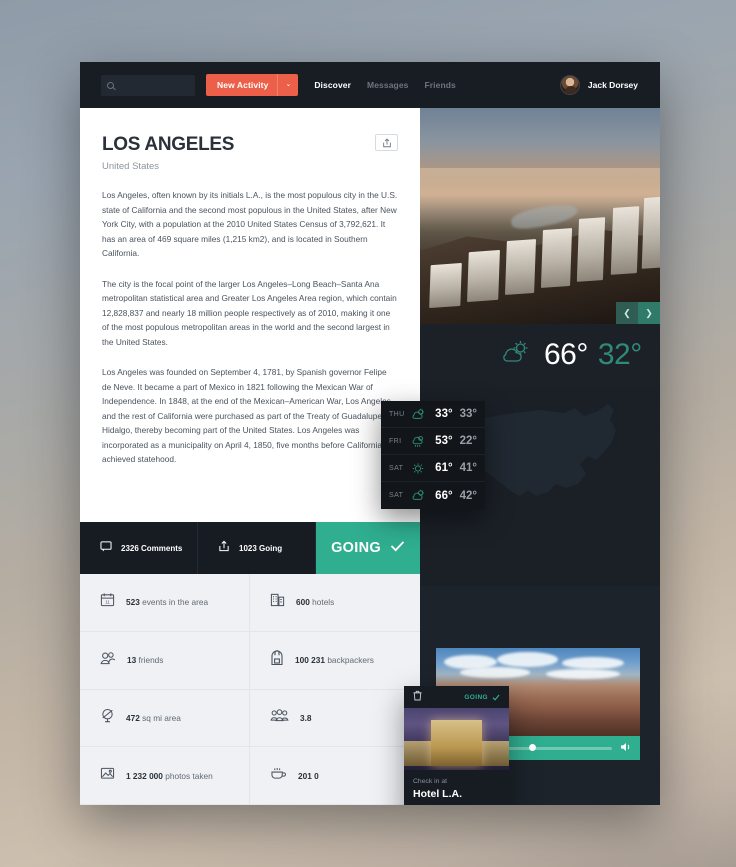 The image size is (736, 867). What do you see at coordinates (456, 739) in the screenshot?
I see `hotel-photo` at bounding box center [456, 739].